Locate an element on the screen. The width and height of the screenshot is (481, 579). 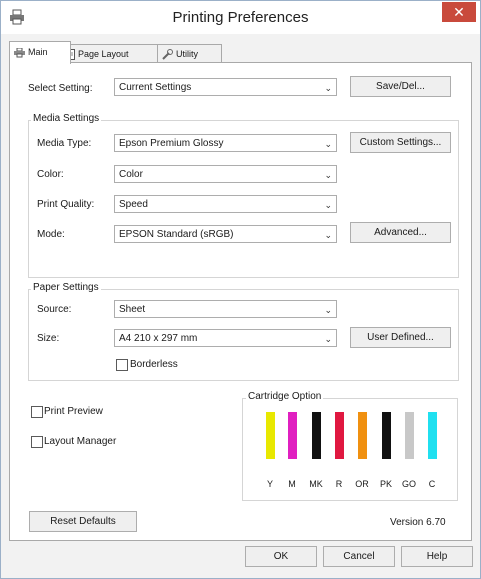
ink-label-or: OR is located at coordinates (362, 484).